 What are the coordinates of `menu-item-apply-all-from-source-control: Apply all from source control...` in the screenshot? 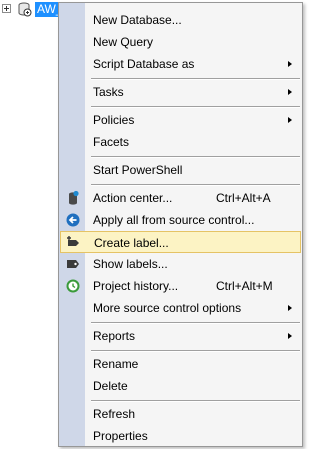 It's located at (180, 220).